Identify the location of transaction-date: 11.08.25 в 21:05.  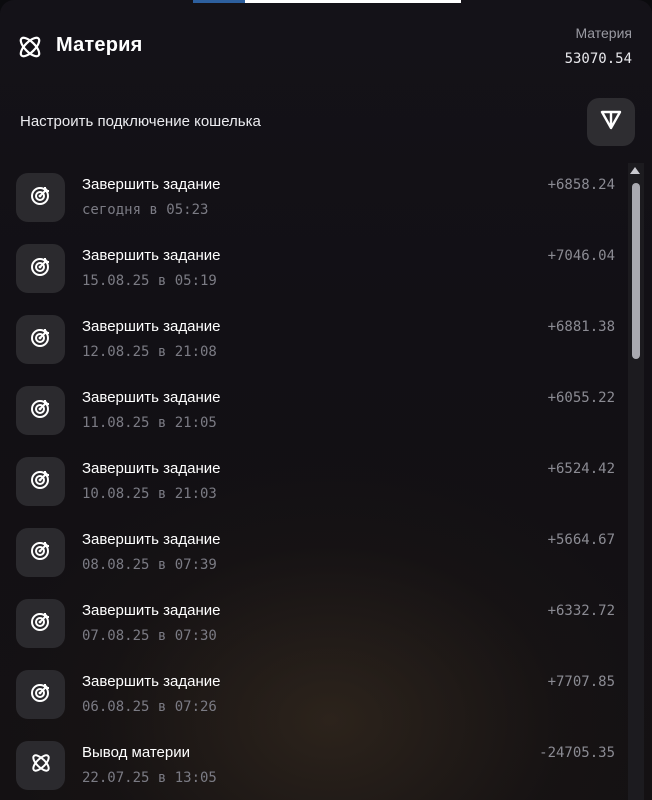
(149, 423).